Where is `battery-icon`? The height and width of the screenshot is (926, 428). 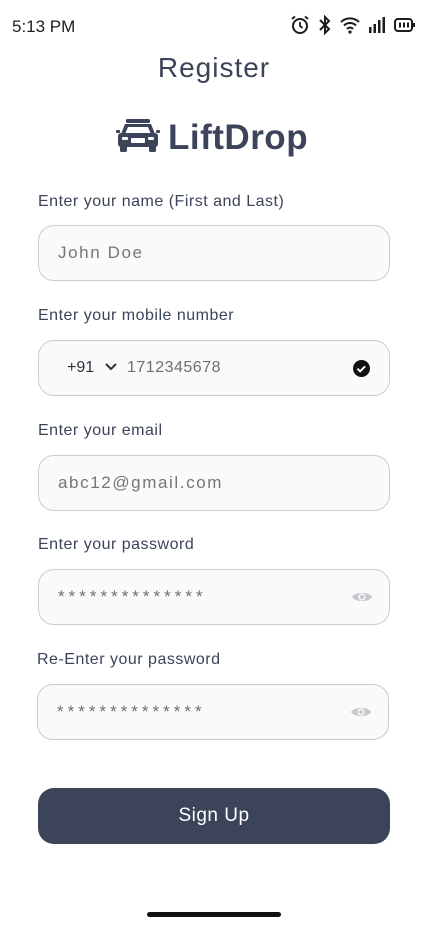
battery-icon is located at coordinates (405, 25).